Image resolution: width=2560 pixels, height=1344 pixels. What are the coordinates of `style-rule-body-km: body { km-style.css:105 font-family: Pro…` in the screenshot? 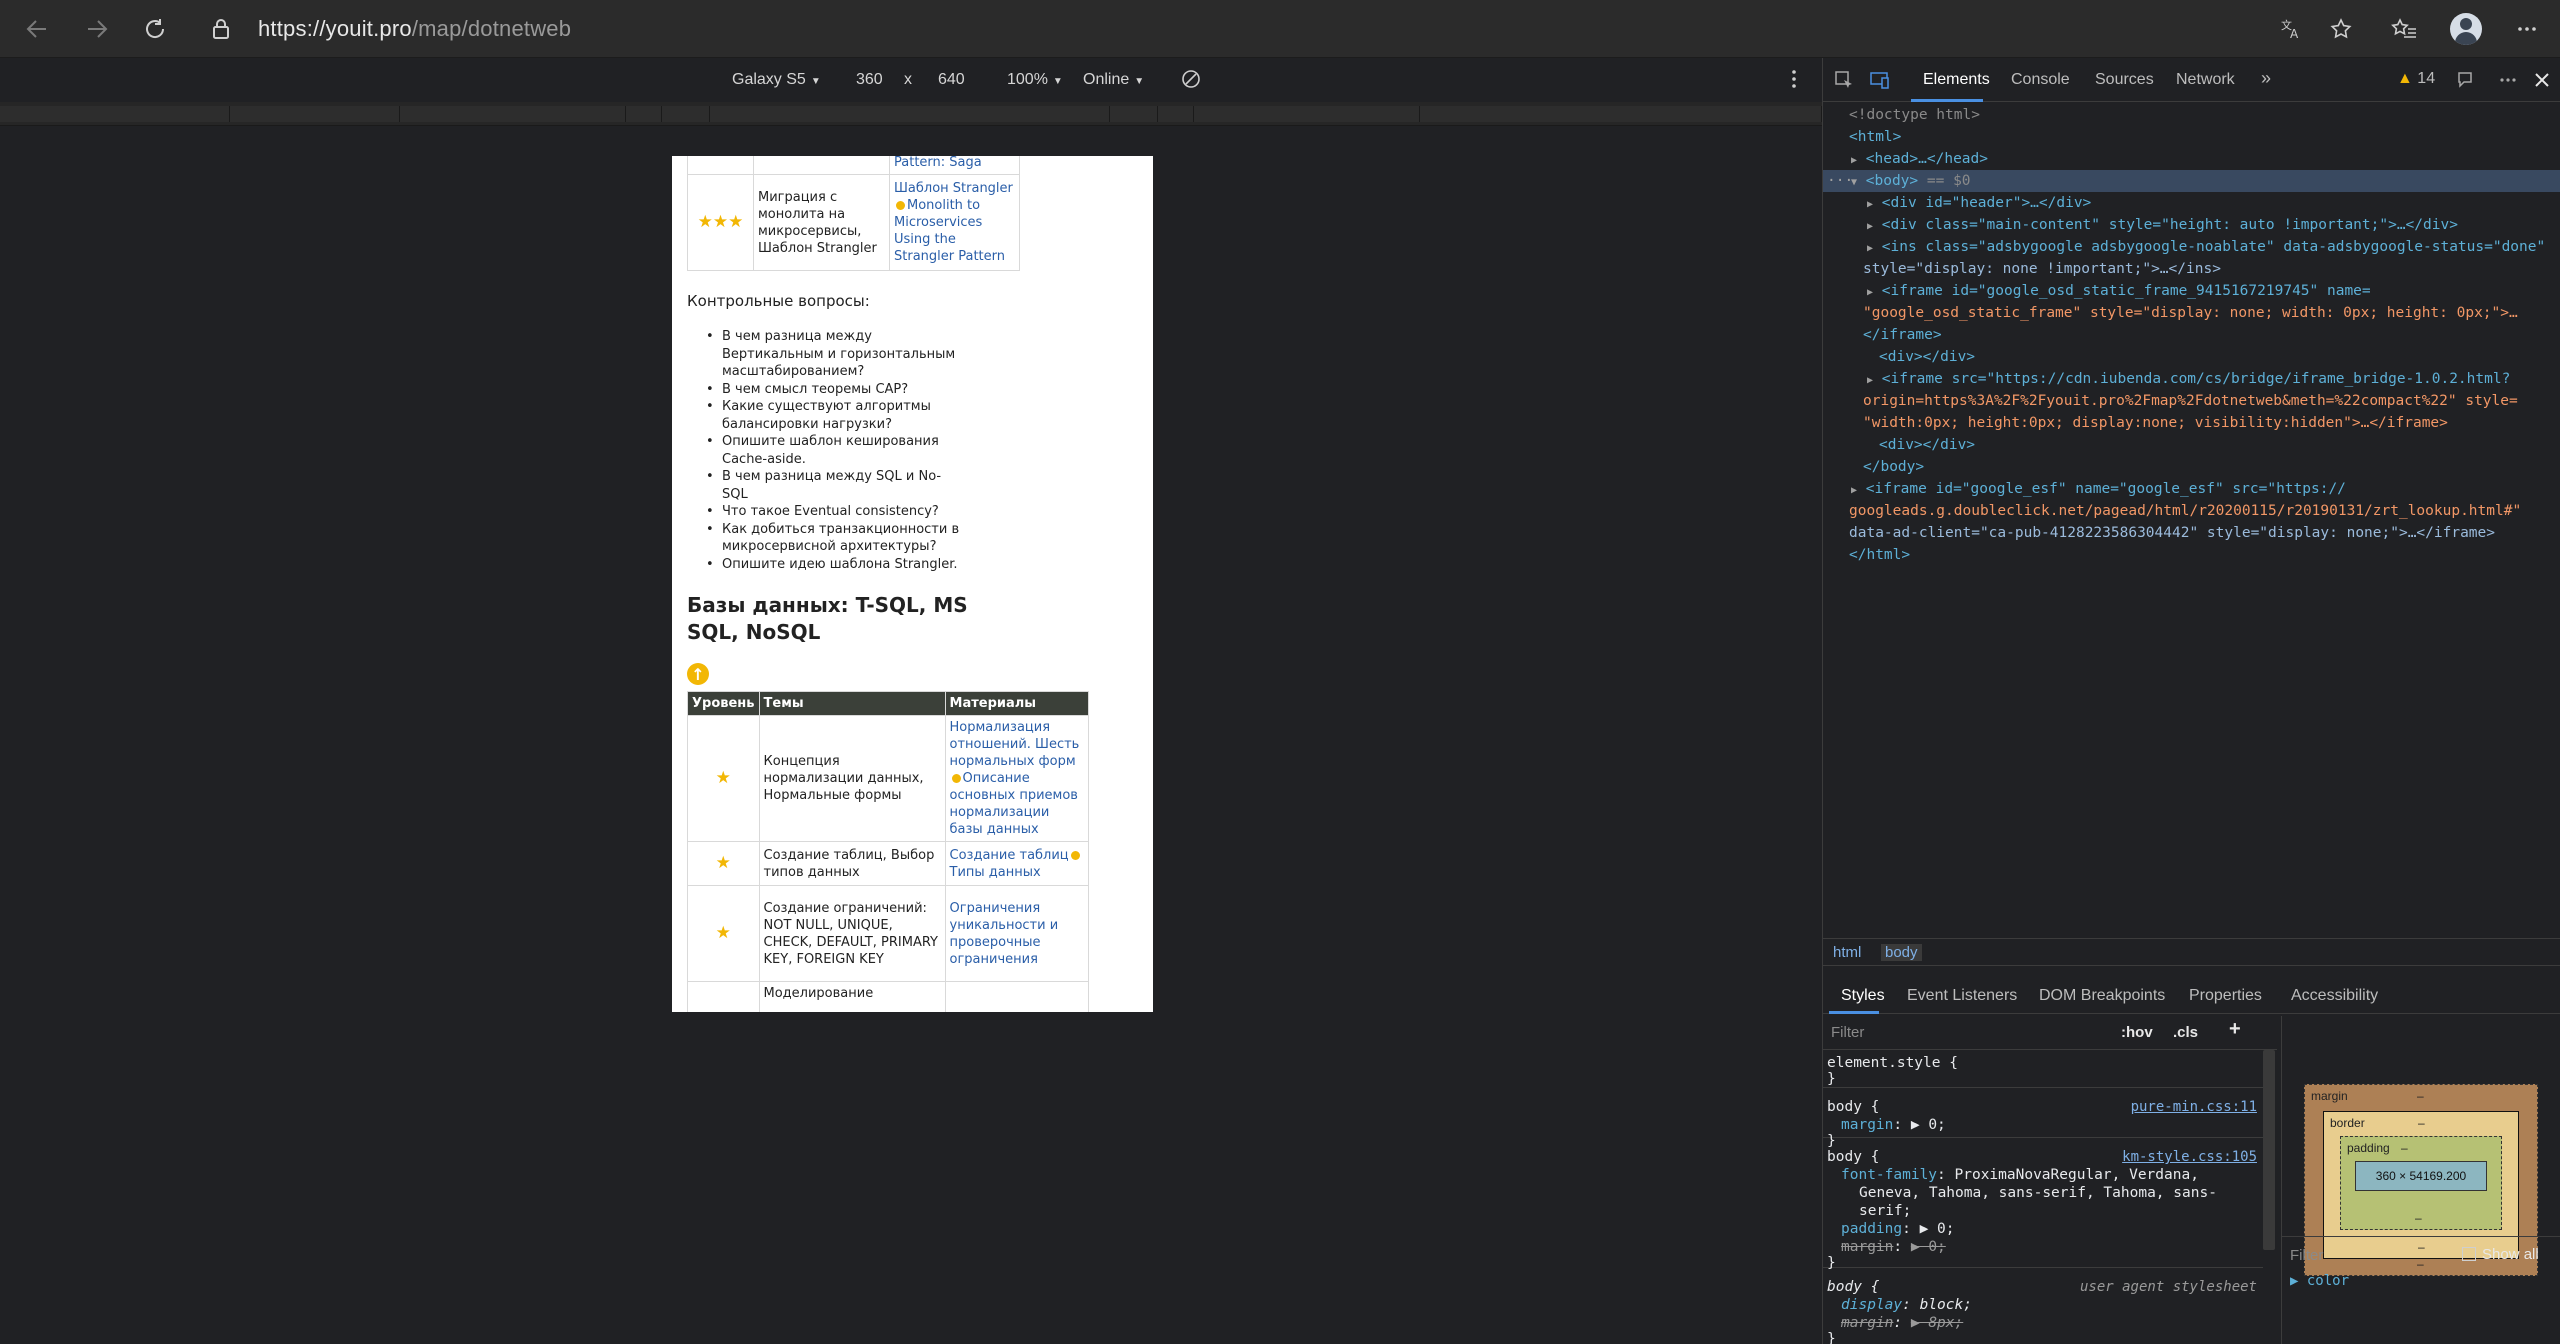 It's located at (2043, 1207).